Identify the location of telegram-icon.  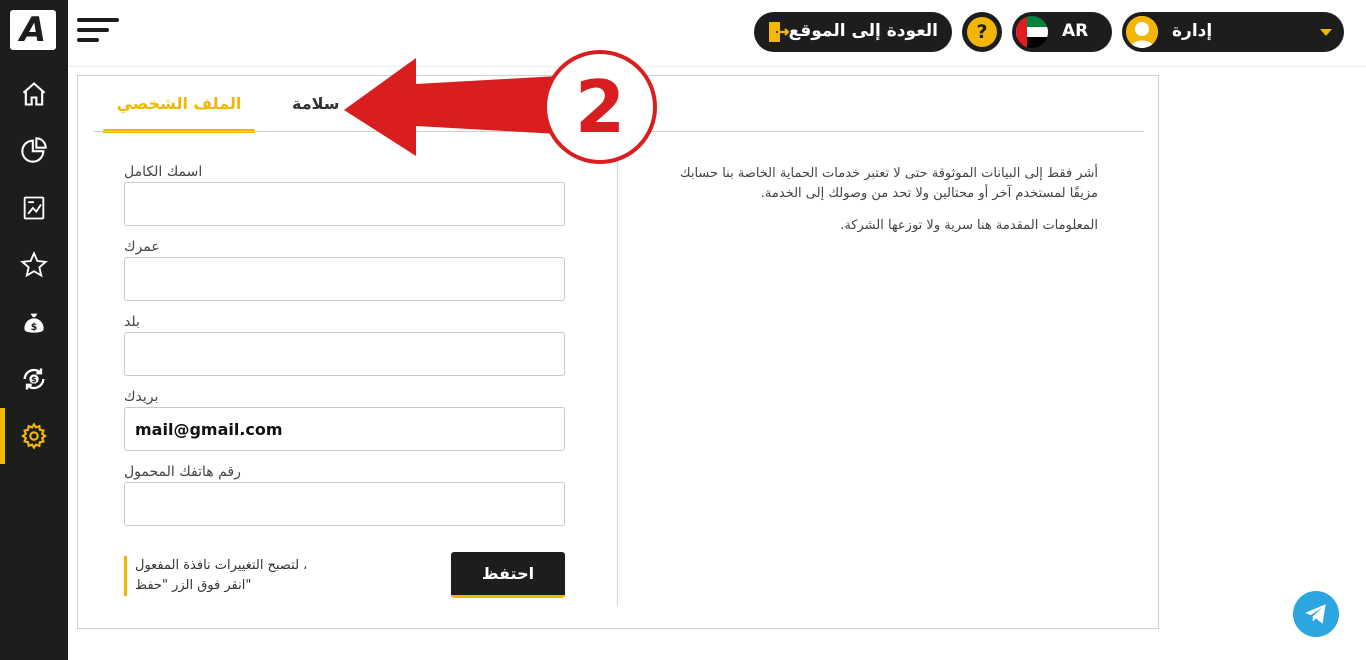
(1315, 614).